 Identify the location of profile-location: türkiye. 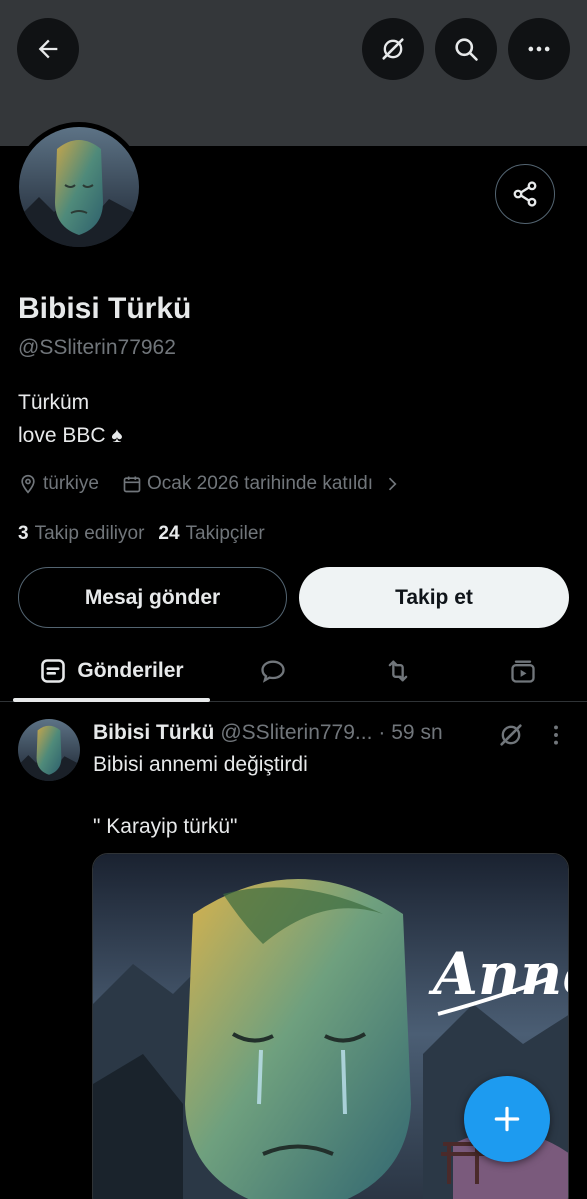
(58, 484).